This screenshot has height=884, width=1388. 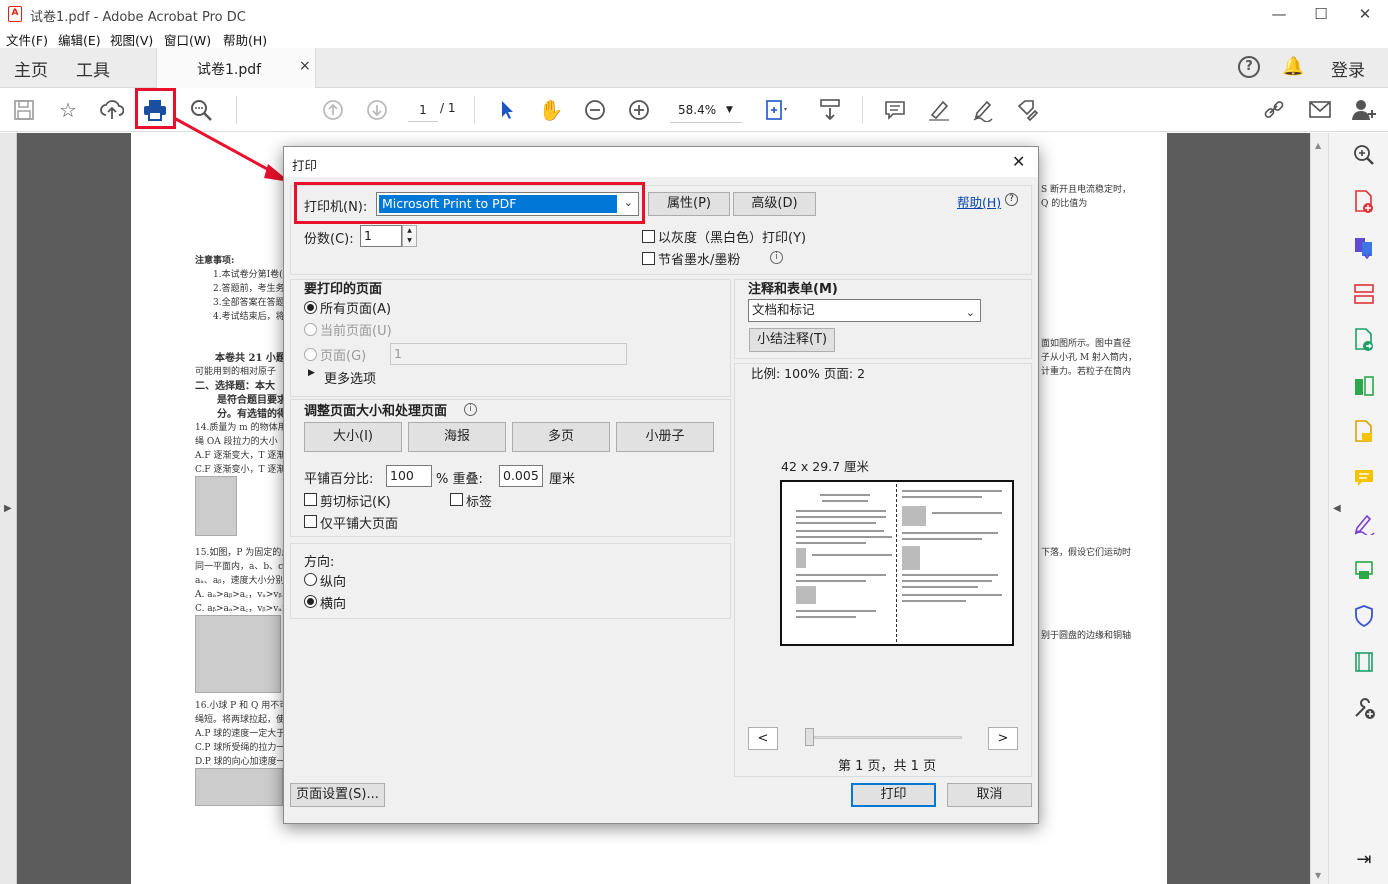 What do you see at coordinates (648, 258) in the screenshot?
I see `save-ink-checkbox` at bounding box center [648, 258].